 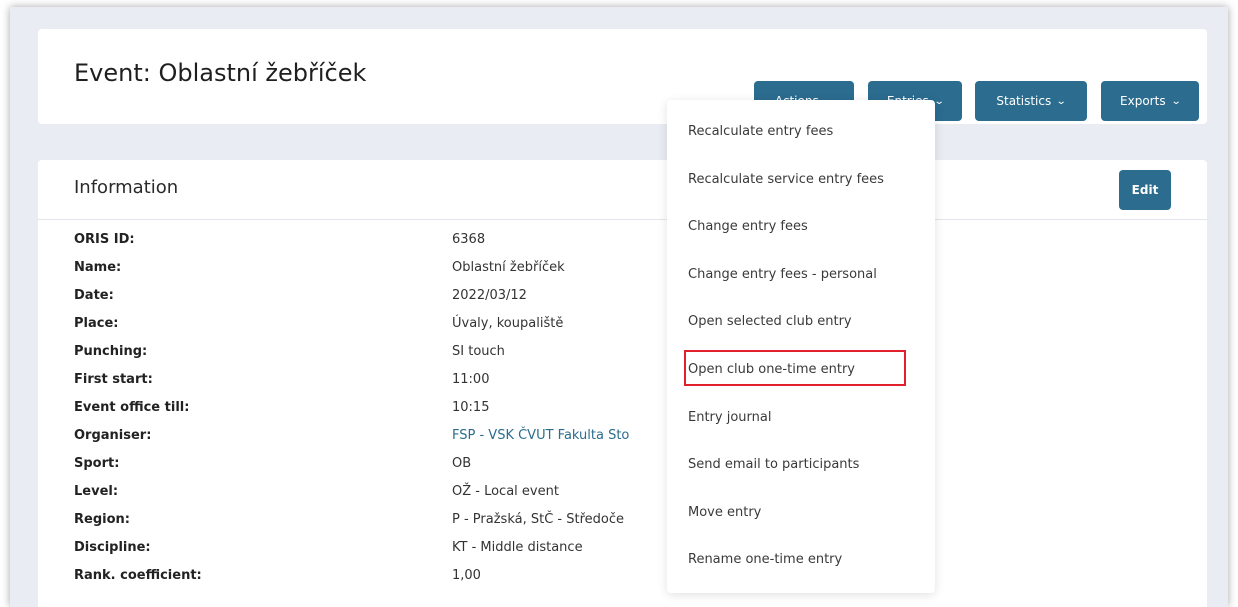 What do you see at coordinates (765, 559) in the screenshot?
I see `menu-item-rename-one-time-entry: Rename one-time entry` at bounding box center [765, 559].